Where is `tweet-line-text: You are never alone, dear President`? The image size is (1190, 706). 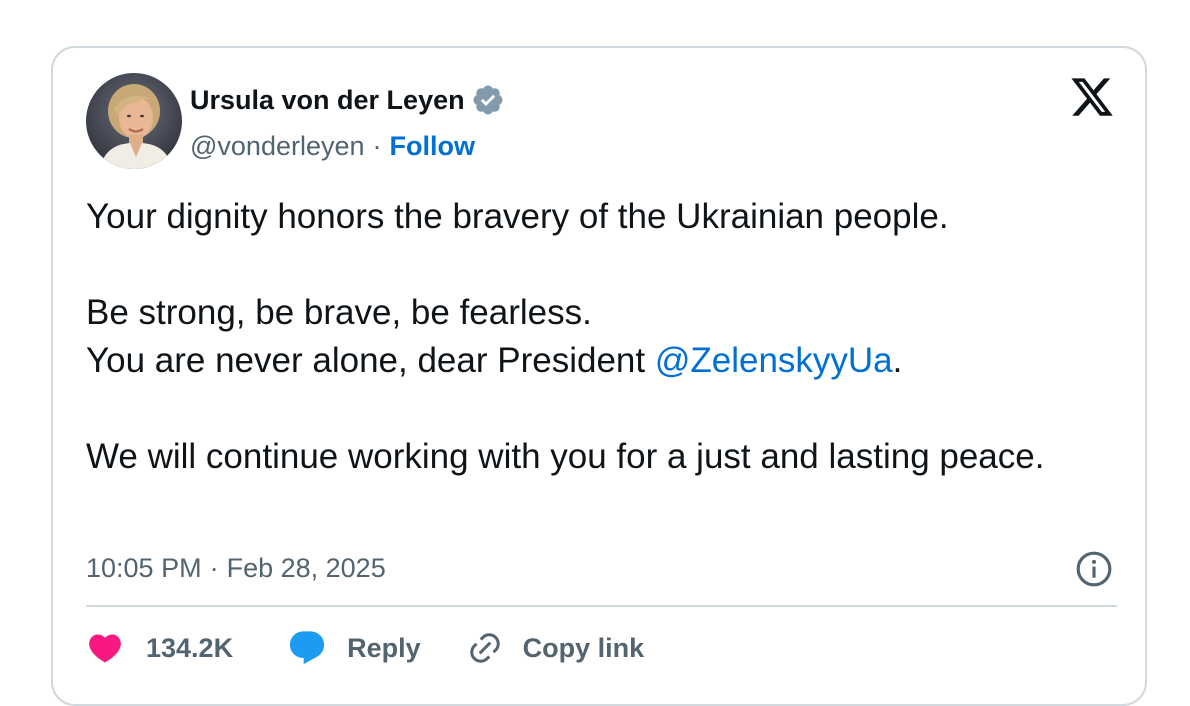 tweet-line-text: You are never alone, dear President is located at coordinates (370, 360).